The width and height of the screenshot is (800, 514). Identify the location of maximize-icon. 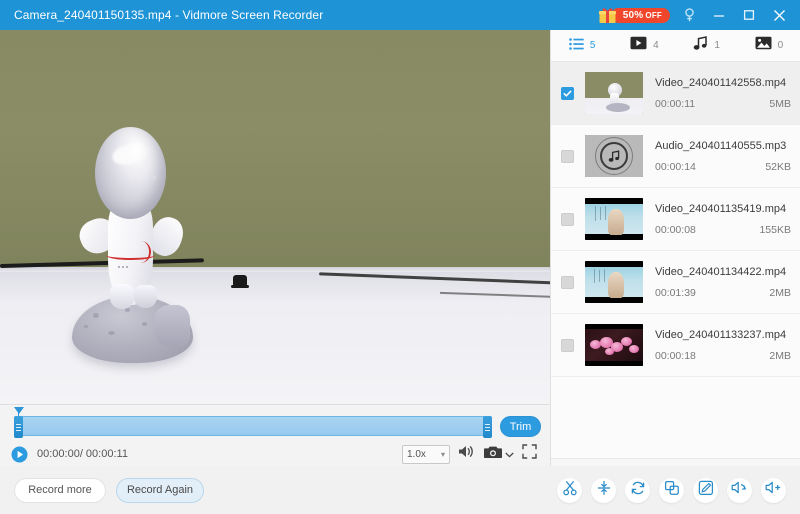
(749, 15).